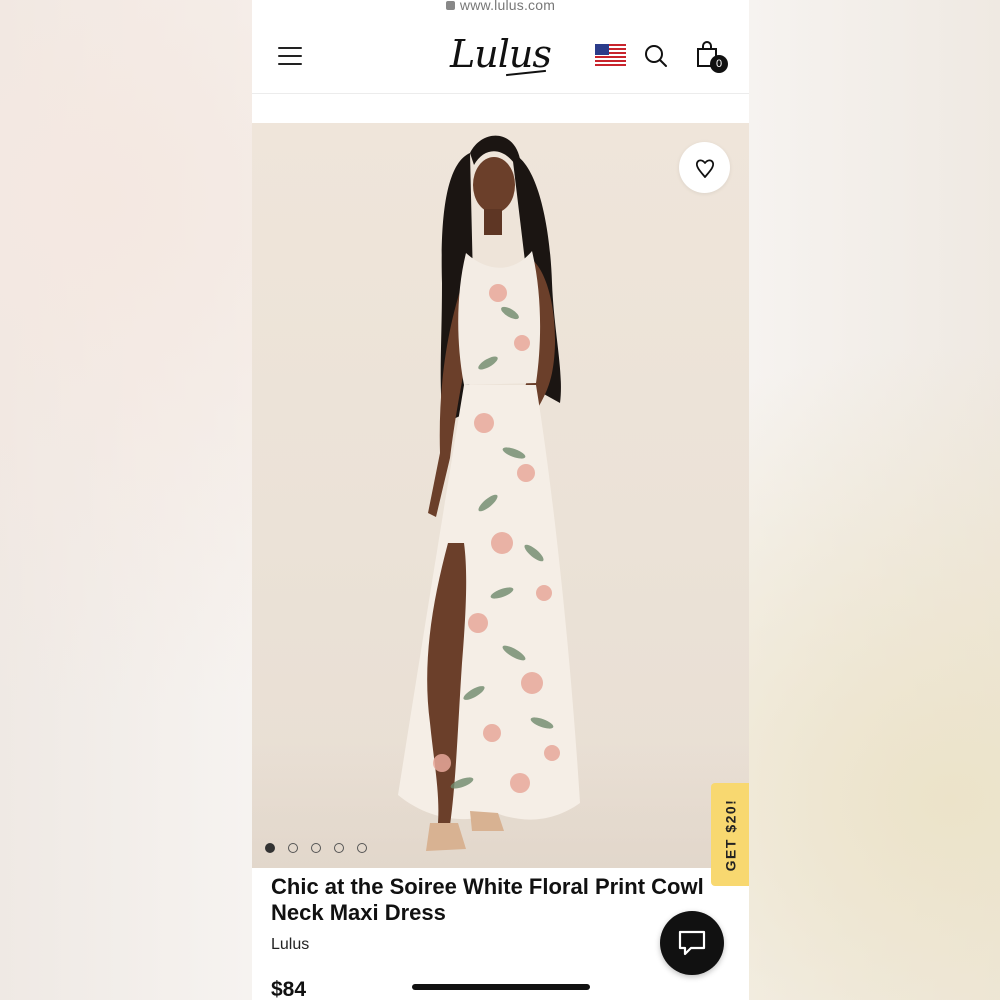 The width and height of the screenshot is (1000, 1000). What do you see at coordinates (450, 5) in the screenshot?
I see `lock-icon` at bounding box center [450, 5].